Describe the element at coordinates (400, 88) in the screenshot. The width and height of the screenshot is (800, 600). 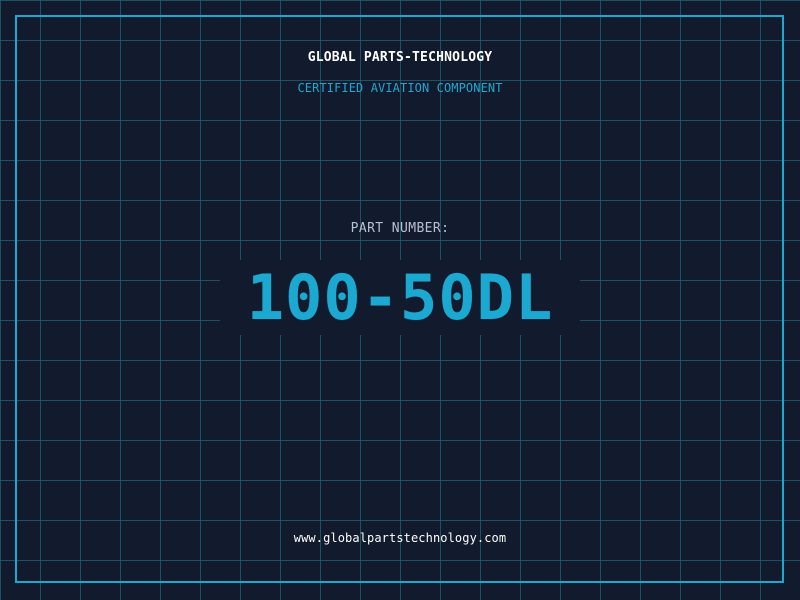
I see `certification-subtitle: CERTIFIED AVIATION COMPONENT` at that location.